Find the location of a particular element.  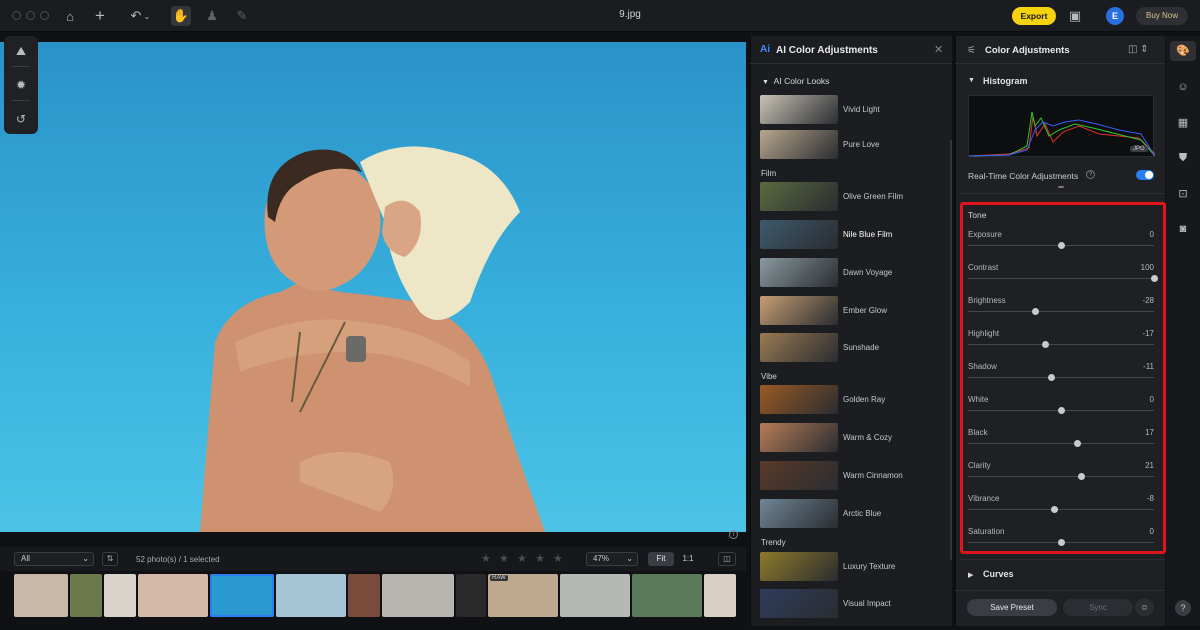

look-name: Golden Ray is located at coordinates (864, 399).